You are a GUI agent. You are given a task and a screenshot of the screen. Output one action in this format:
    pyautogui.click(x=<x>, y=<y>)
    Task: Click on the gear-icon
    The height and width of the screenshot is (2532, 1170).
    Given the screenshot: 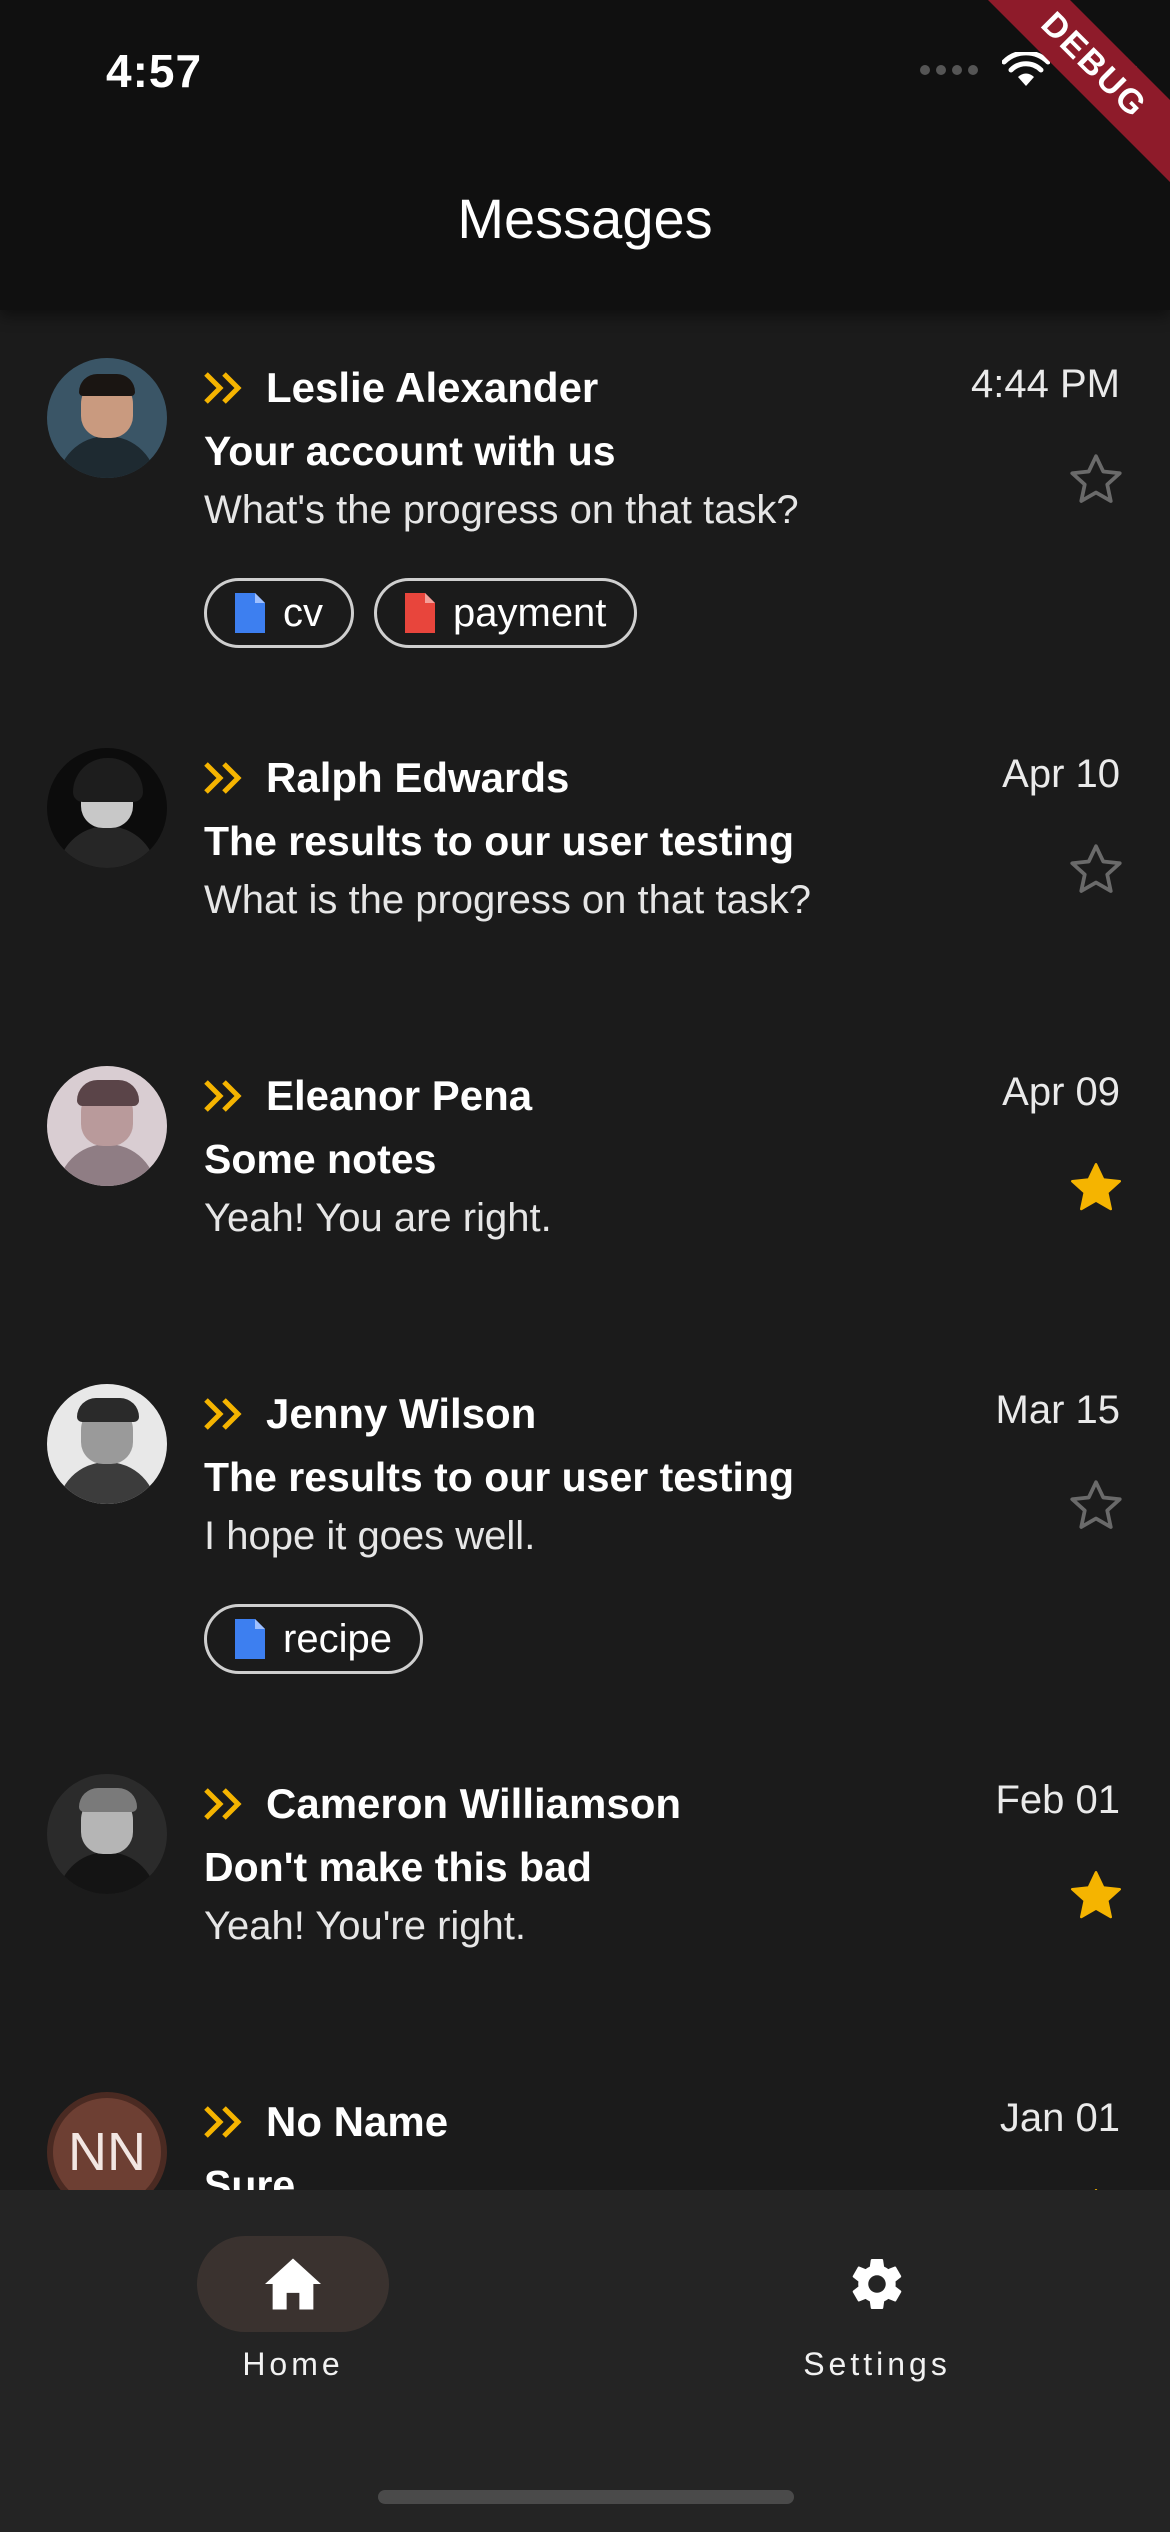 What is the action you would take?
    pyautogui.click(x=877, y=2284)
    